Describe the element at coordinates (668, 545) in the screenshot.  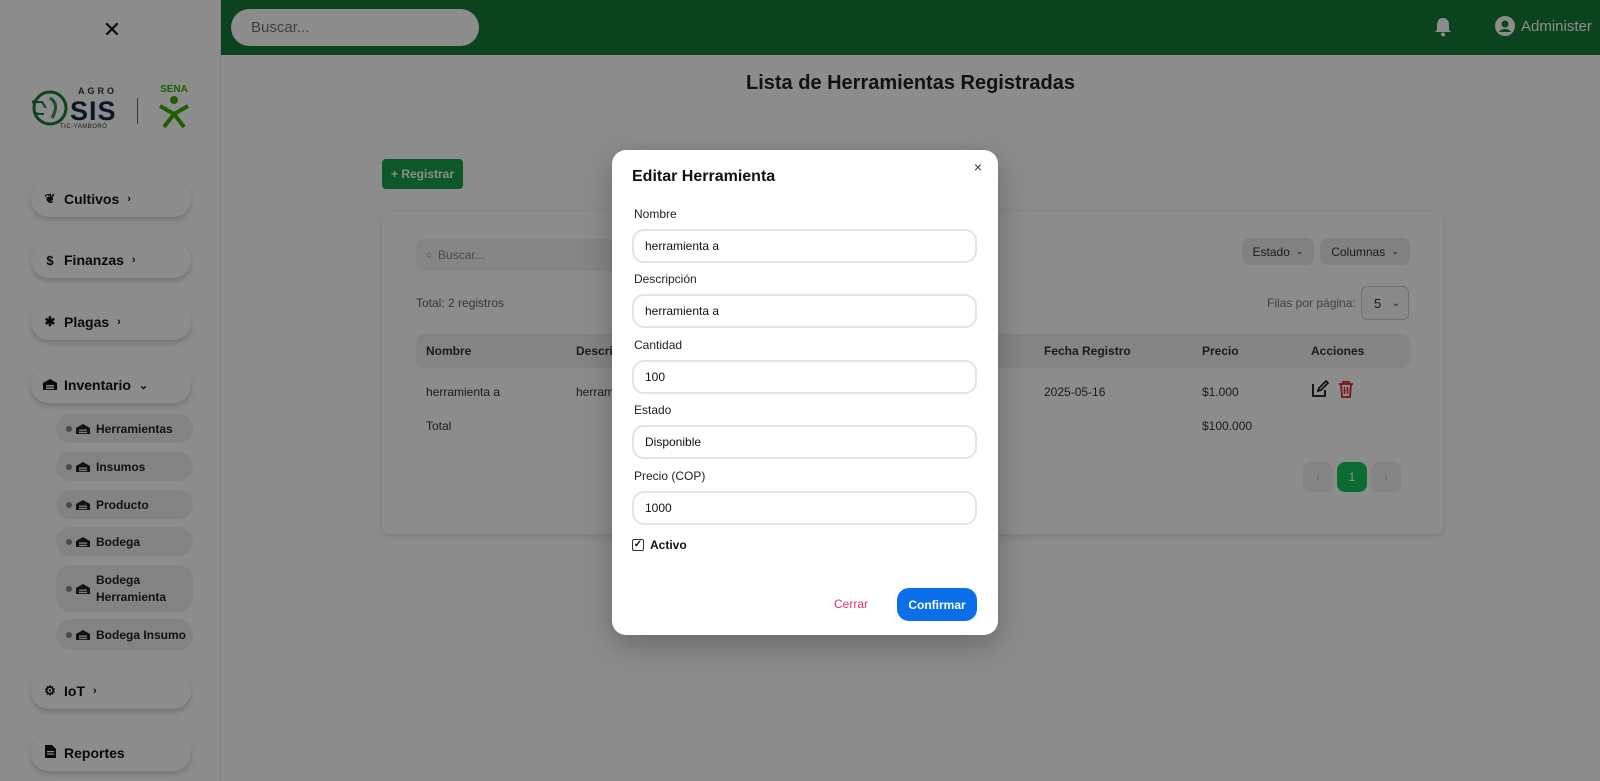
I see `activo-label: Activo` at that location.